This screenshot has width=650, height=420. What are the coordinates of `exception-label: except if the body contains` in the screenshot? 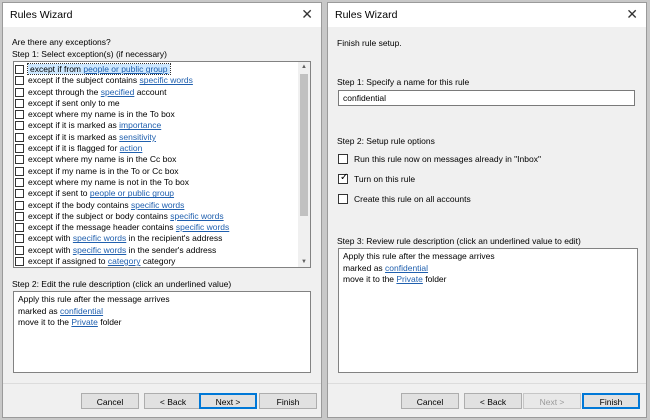 It's located at (80, 204).